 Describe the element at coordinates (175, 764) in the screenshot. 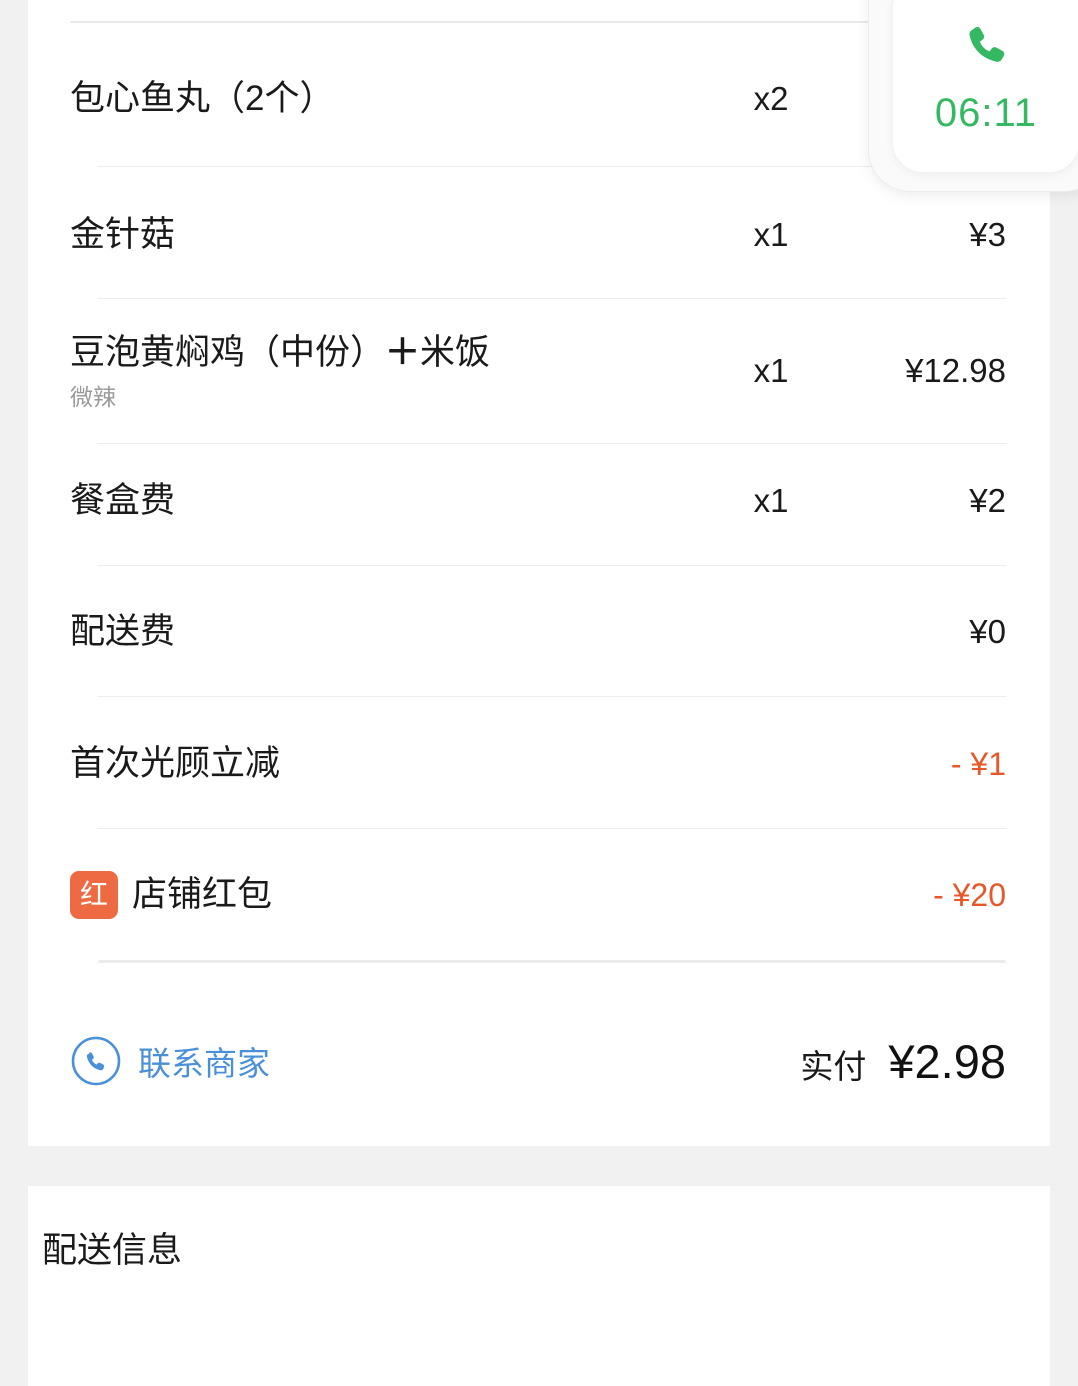

I see `discount-name: 首次光顾立减` at that location.